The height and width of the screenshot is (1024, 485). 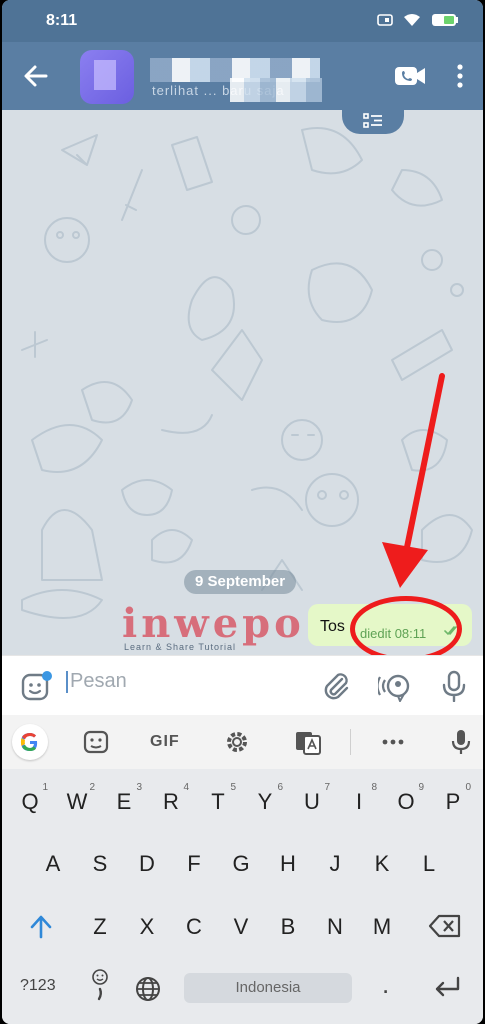 I want to click on key-b: B, so click(x=288, y=927).